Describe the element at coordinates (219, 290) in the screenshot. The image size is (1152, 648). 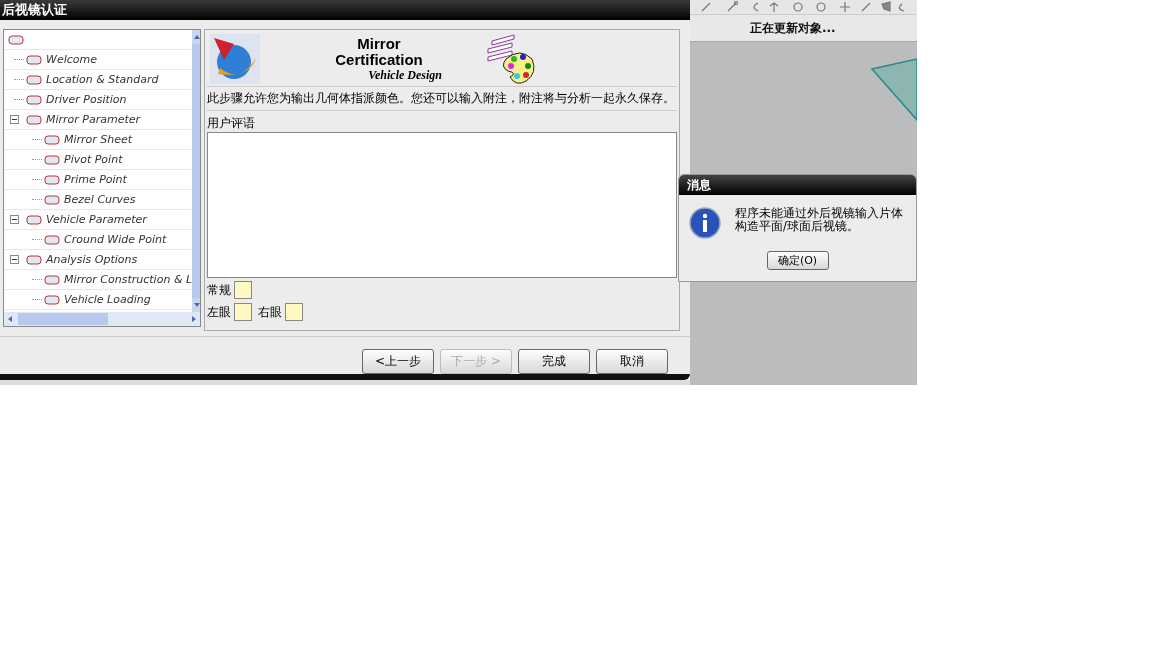
I see `color-label: 常规` at that location.